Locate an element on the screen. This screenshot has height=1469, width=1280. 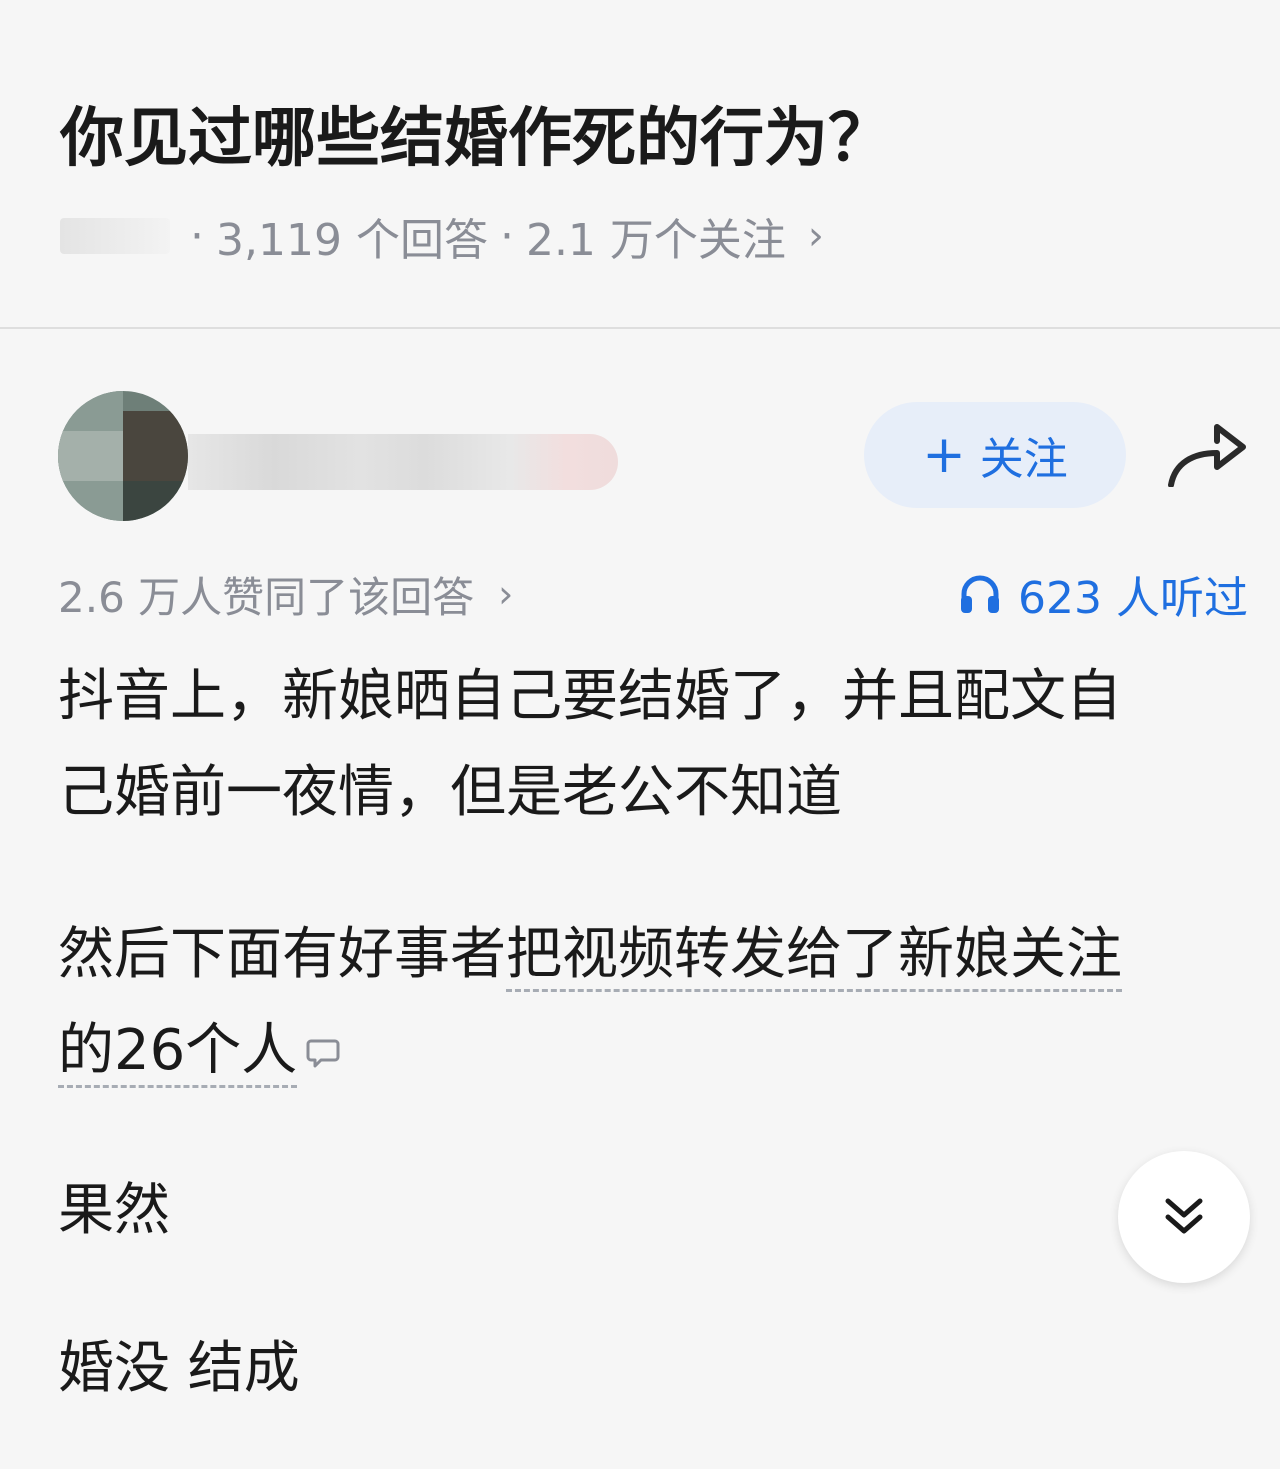
blurred-topic is located at coordinates (115, 236).